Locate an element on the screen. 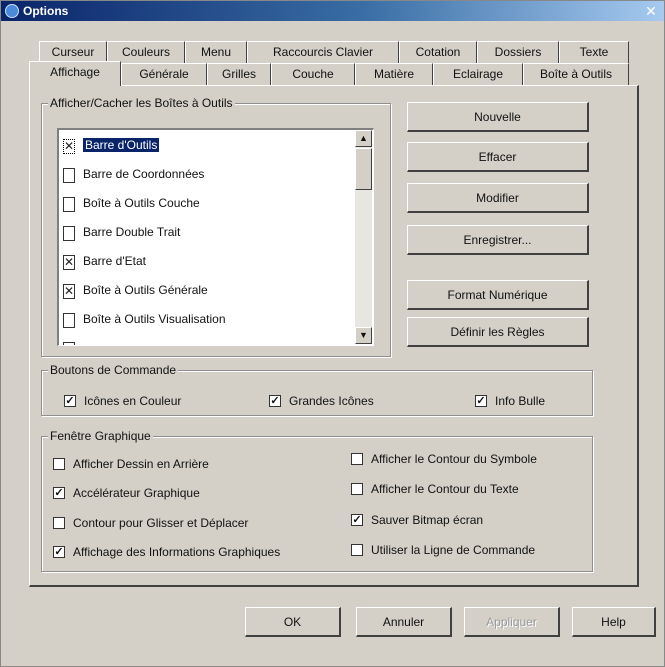  drag-outline-checkbox: Contour pour Glisser et Déplacer is located at coordinates (183, 524).